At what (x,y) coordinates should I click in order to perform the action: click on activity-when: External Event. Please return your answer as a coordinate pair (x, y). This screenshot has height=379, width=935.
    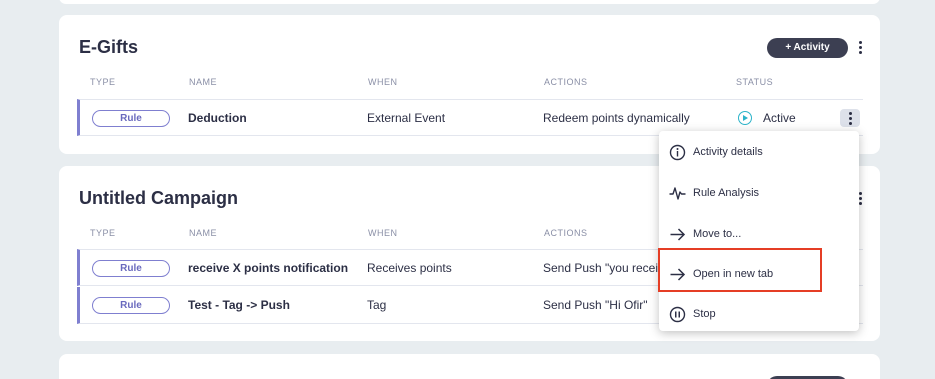
    Looking at the image, I should click on (406, 118).